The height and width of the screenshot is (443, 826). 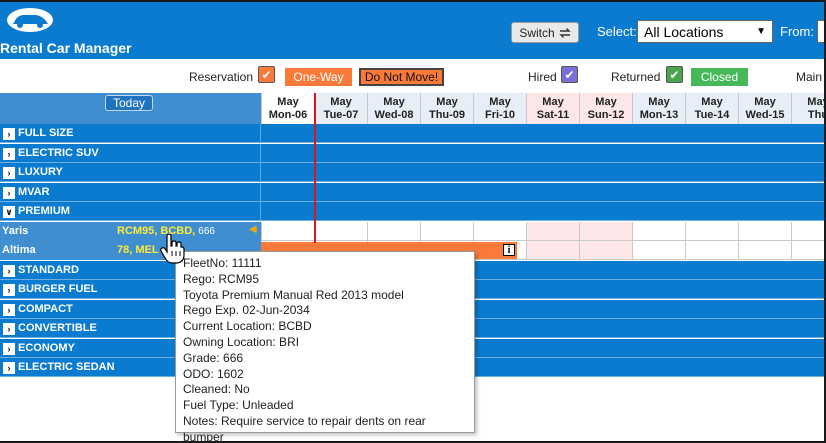 What do you see at coordinates (44, 211) in the screenshot?
I see `category-label: PREMIUM` at bounding box center [44, 211].